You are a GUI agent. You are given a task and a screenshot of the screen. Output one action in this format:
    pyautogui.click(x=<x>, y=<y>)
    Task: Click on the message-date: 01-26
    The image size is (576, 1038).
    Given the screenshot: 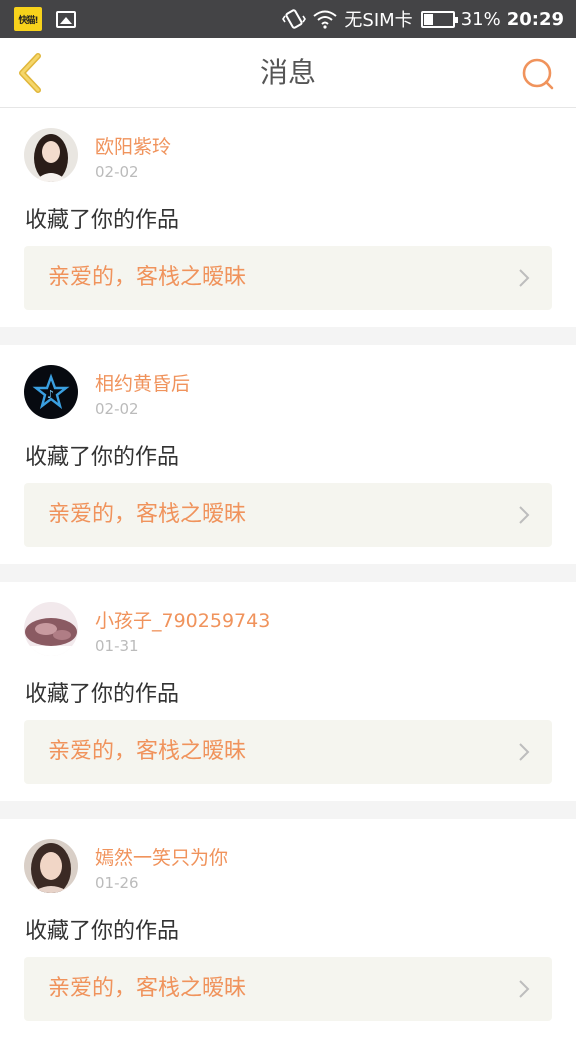 What is the action you would take?
    pyautogui.click(x=117, y=883)
    